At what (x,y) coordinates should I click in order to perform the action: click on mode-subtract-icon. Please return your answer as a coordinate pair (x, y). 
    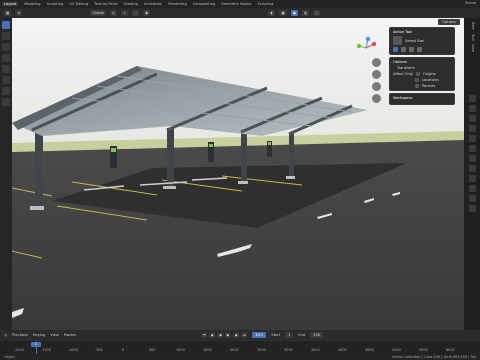
    Looking at the image, I should click on (411, 49).